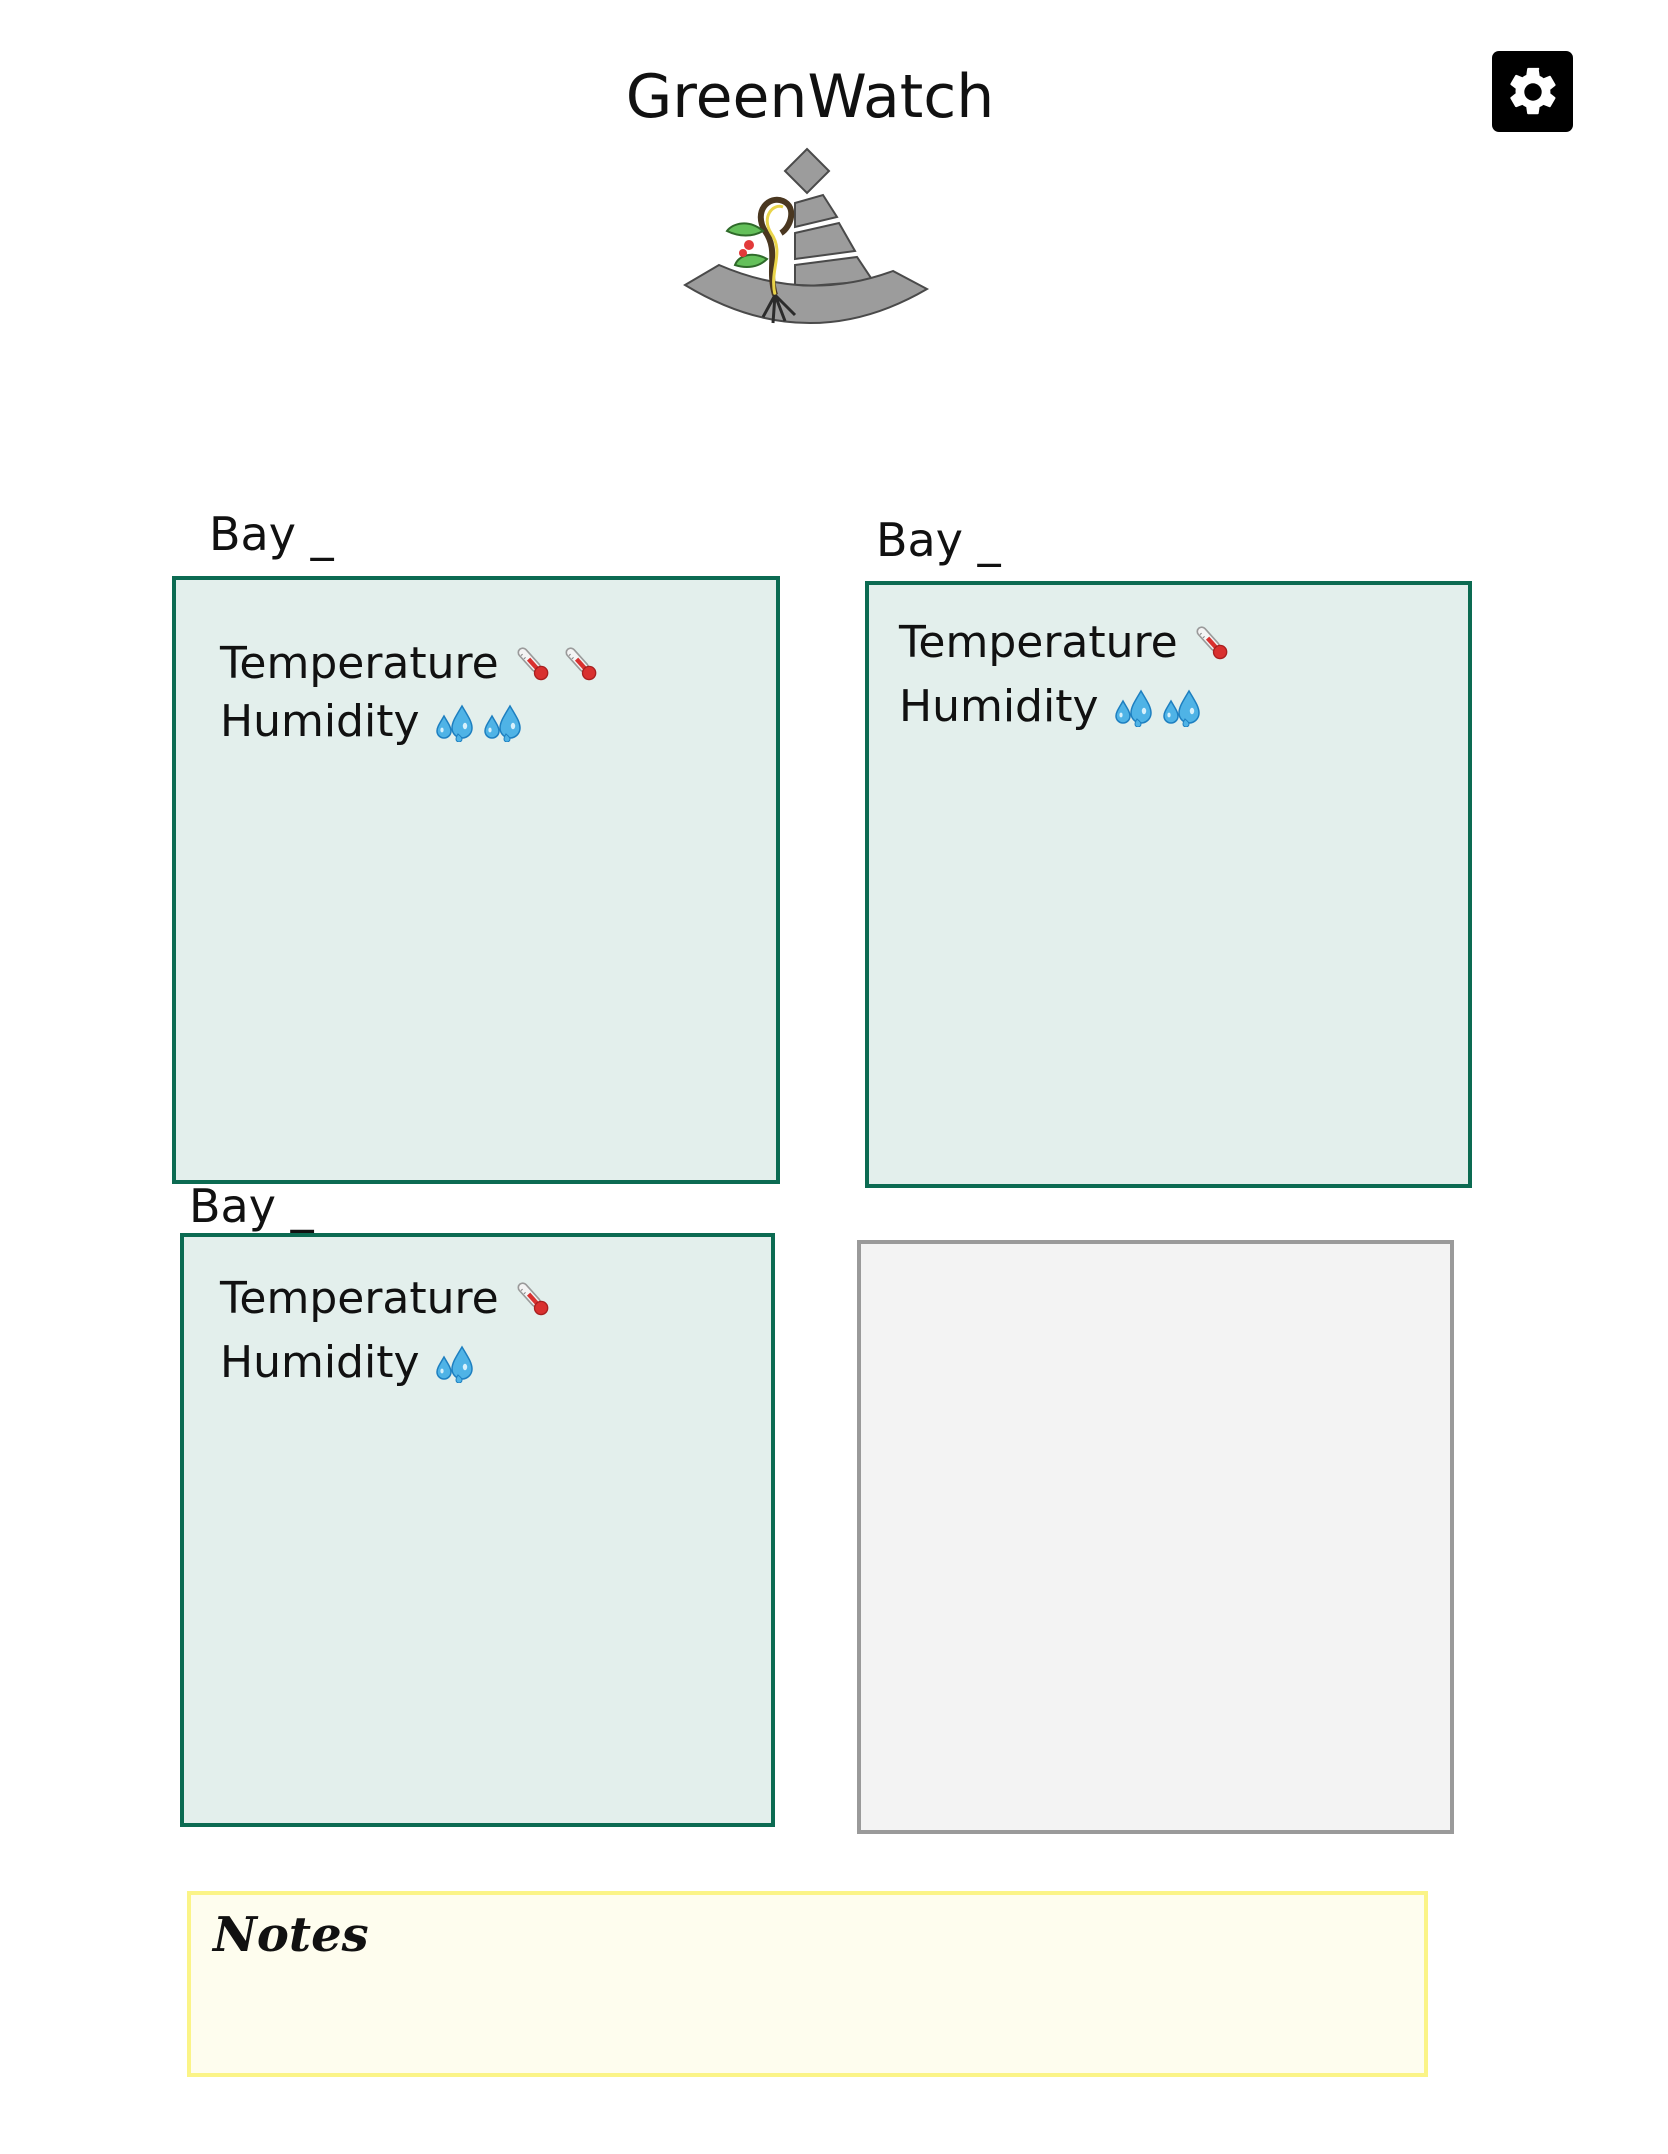  Describe the element at coordinates (291, 1935) in the screenshot. I see `notes-label: Notes` at that location.